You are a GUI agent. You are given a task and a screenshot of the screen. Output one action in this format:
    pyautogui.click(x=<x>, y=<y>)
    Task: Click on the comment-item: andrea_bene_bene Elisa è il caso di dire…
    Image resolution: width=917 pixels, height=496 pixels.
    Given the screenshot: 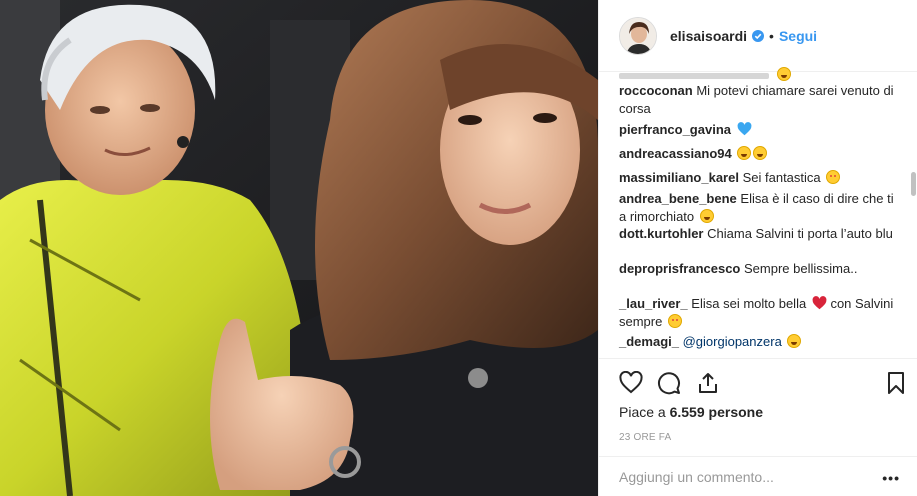 What is the action you would take?
    pyautogui.click(x=757, y=208)
    